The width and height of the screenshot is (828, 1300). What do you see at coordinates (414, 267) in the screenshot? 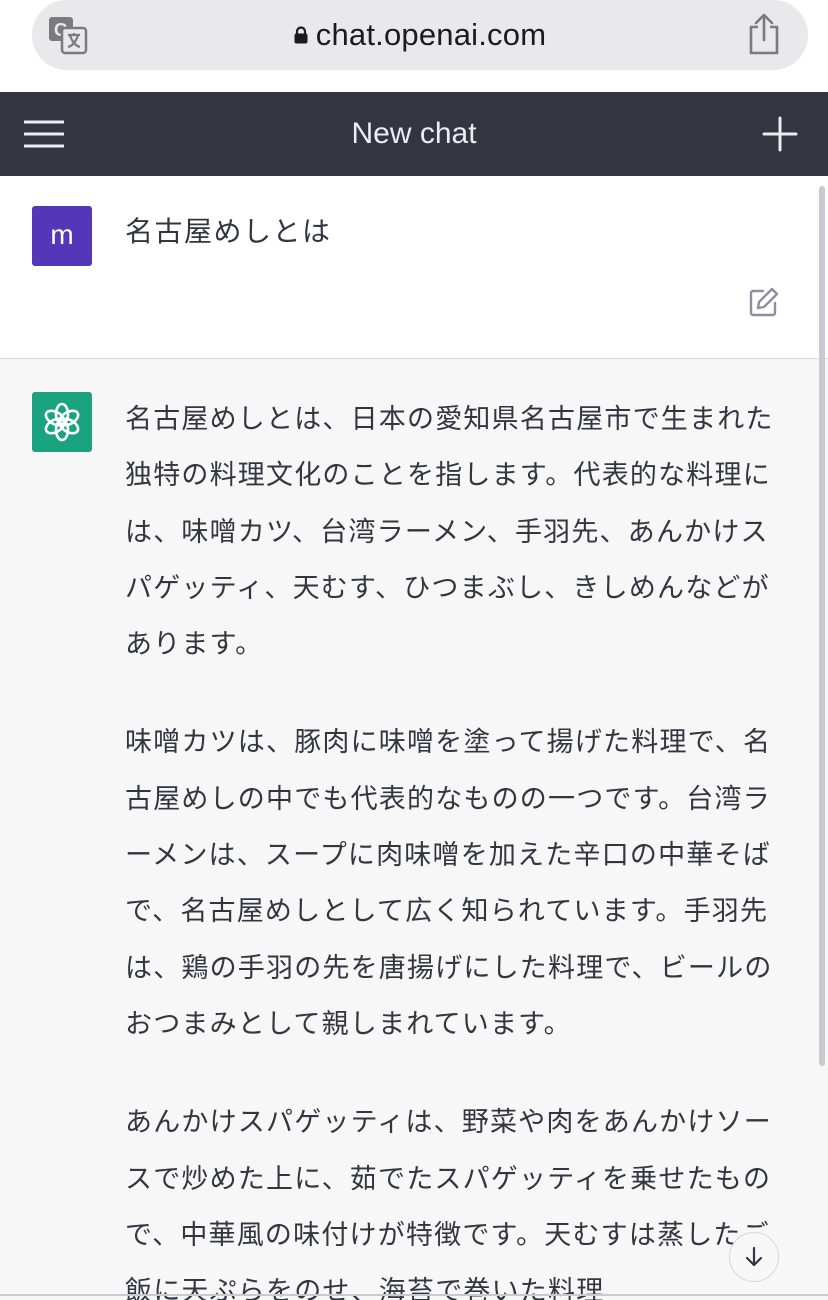
I see `user-message: m 名古屋めしとは` at bounding box center [414, 267].